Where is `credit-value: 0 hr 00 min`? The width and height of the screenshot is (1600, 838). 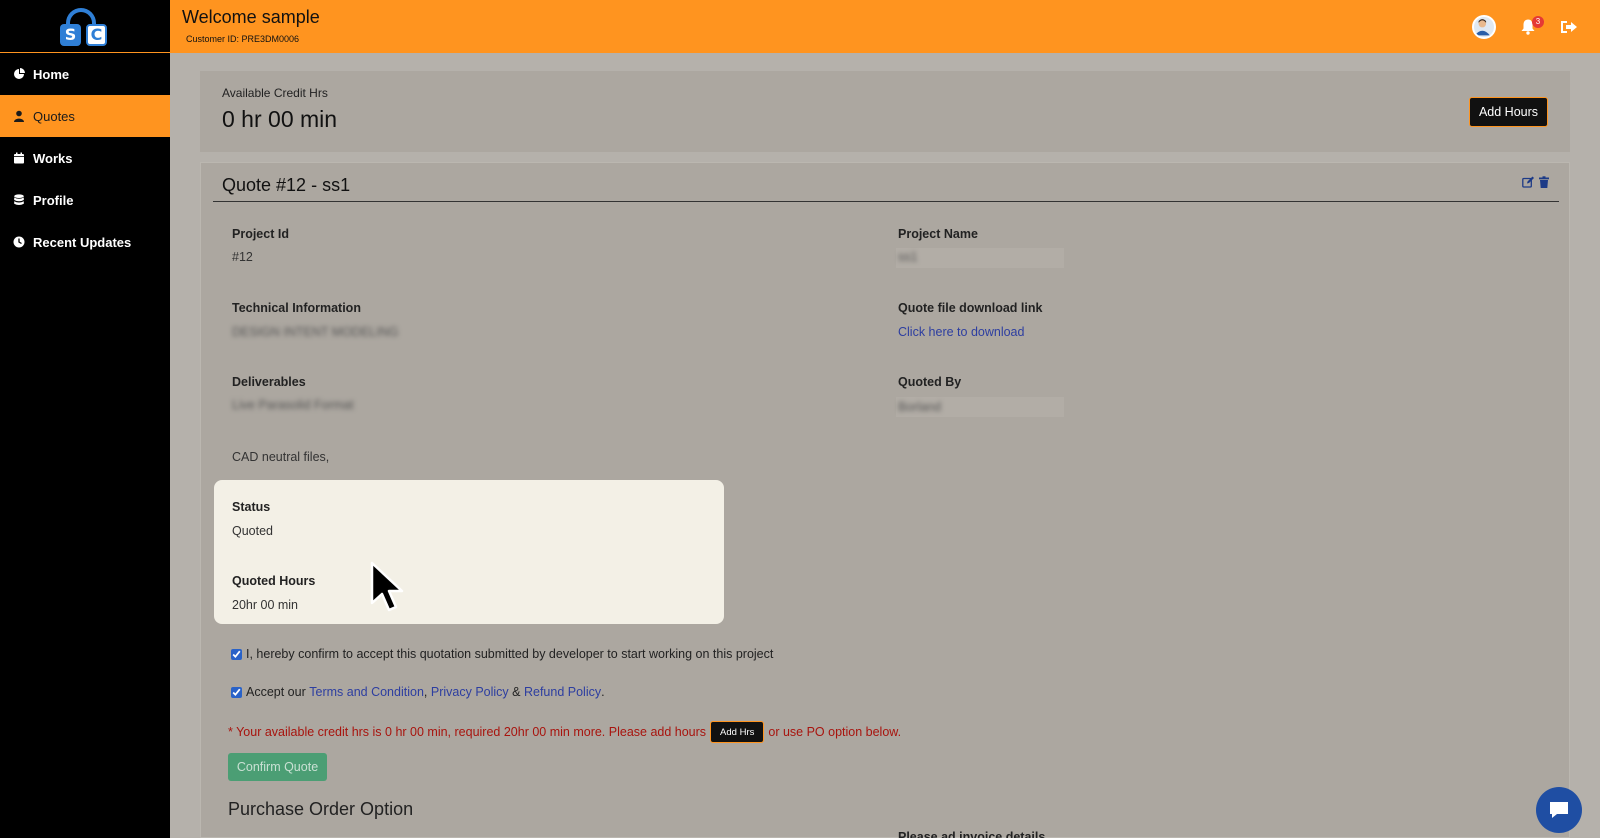
credit-value: 0 hr 00 min is located at coordinates (280, 119).